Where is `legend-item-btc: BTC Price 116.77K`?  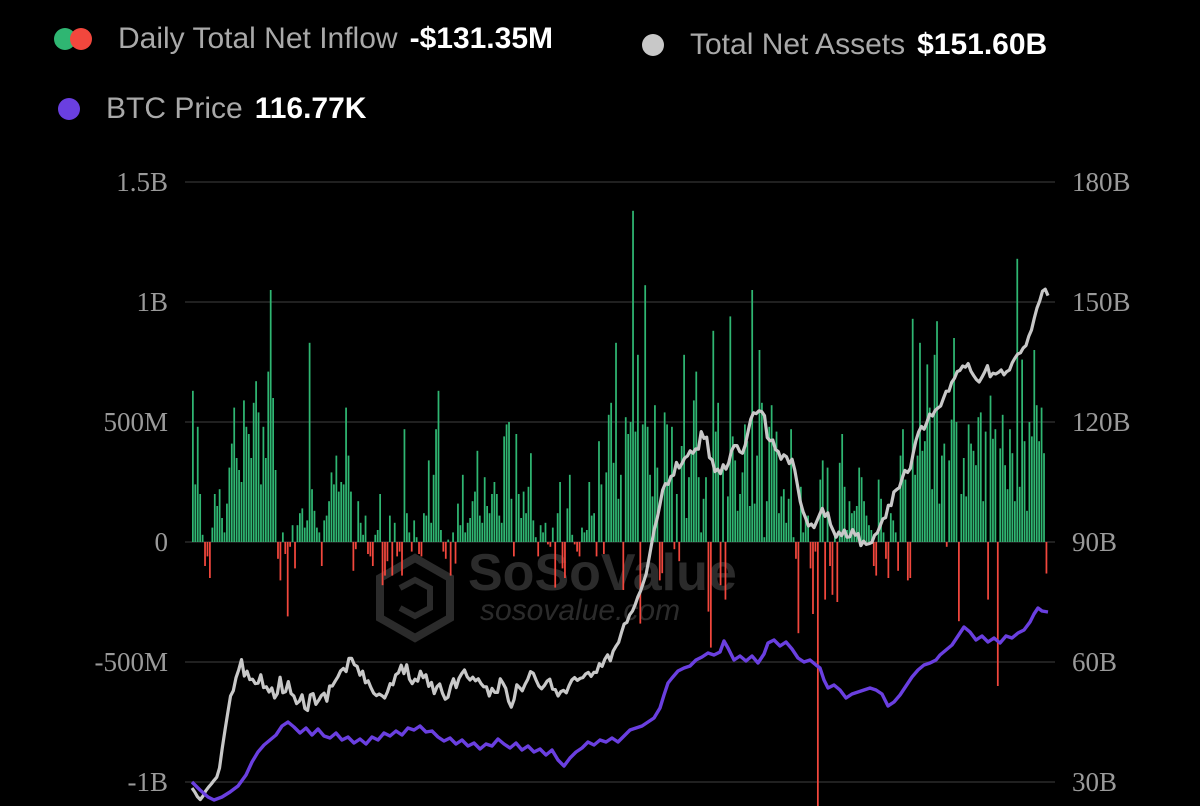
legend-item-btc: BTC Price 116.77K is located at coordinates (212, 109).